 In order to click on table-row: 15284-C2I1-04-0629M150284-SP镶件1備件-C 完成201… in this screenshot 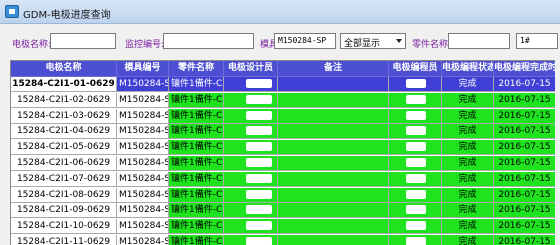, I will do `click(283, 132)`.